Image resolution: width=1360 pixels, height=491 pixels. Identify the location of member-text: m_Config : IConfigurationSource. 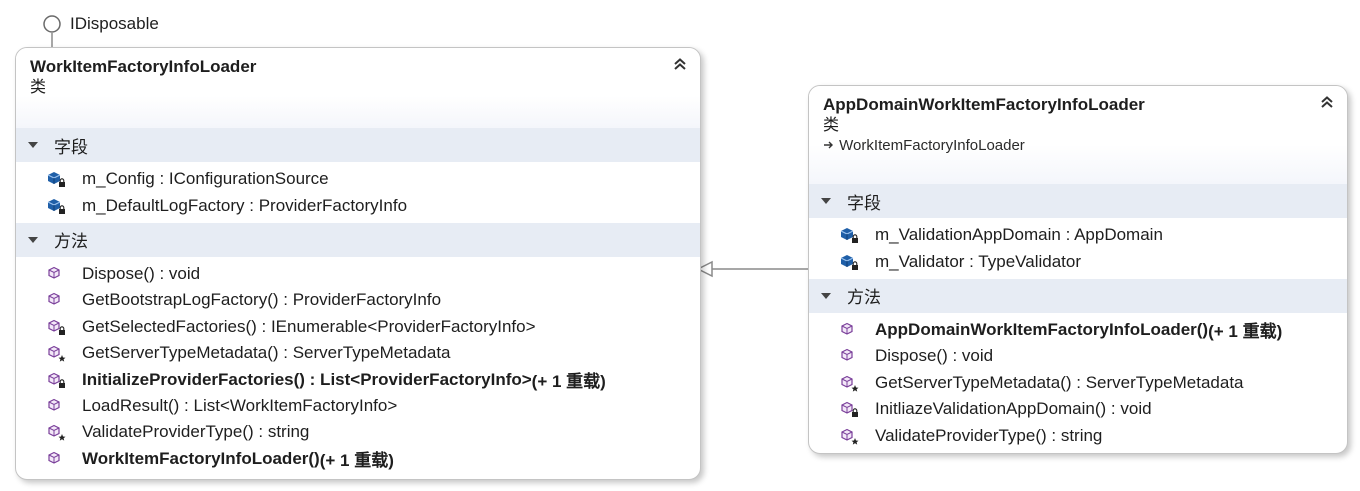
(205, 179).